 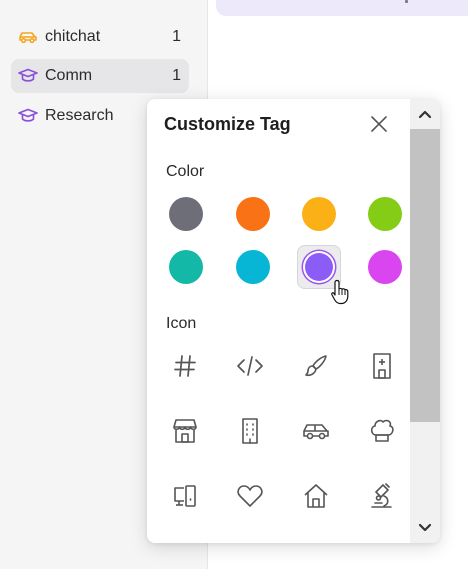 I want to click on chevron-down-icon, so click(x=425, y=527).